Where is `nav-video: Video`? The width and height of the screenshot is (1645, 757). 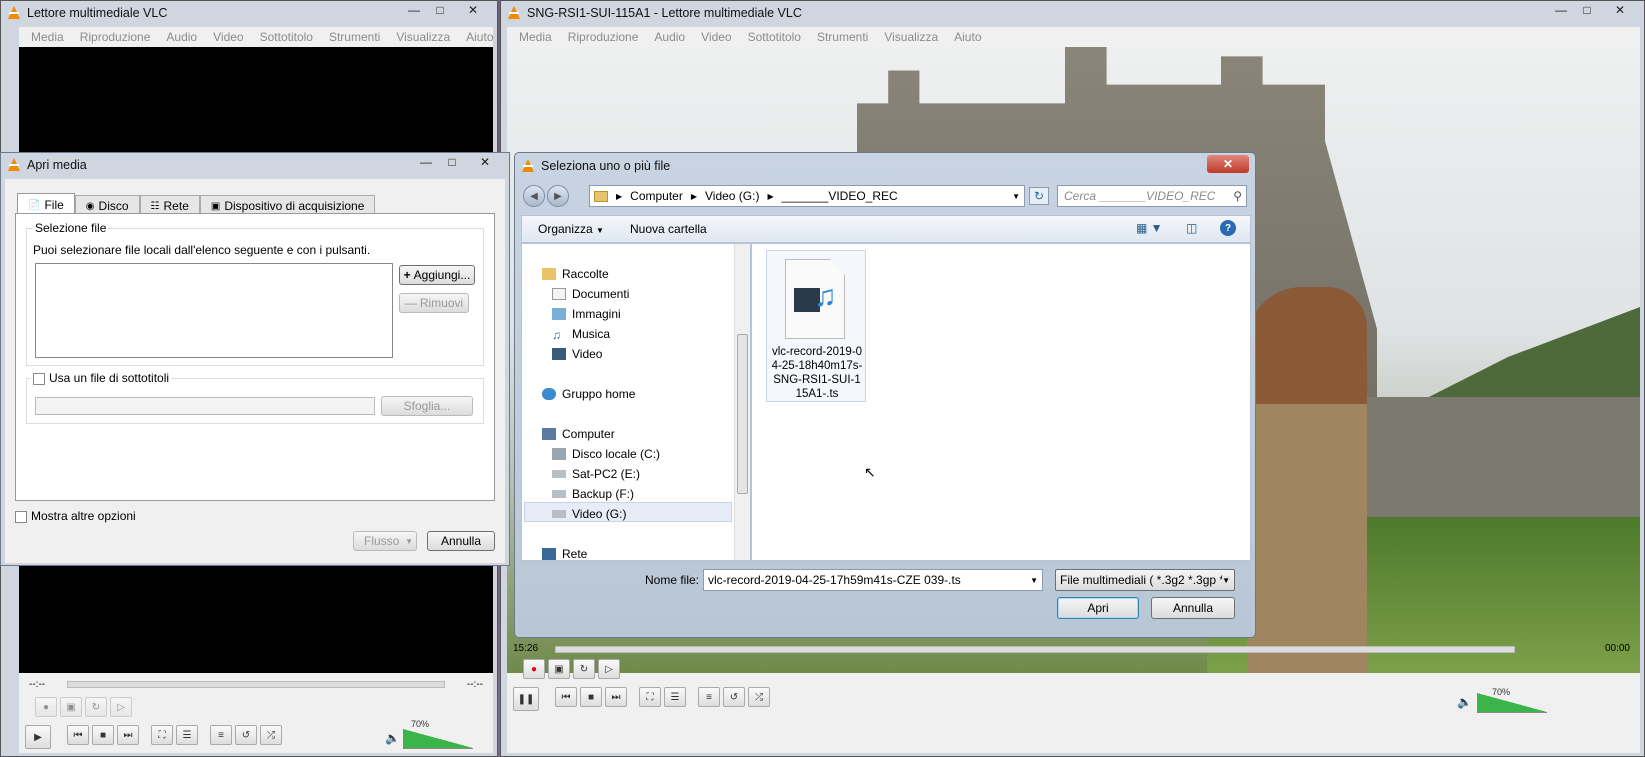
nav-video: Video is located at coordinates (577, 354).